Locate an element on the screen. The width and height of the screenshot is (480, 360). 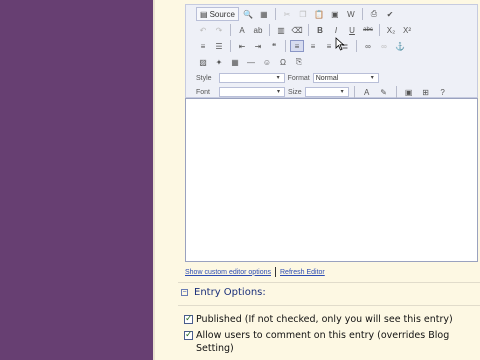
text-color-icon: A is located at coordinates (367, 92).